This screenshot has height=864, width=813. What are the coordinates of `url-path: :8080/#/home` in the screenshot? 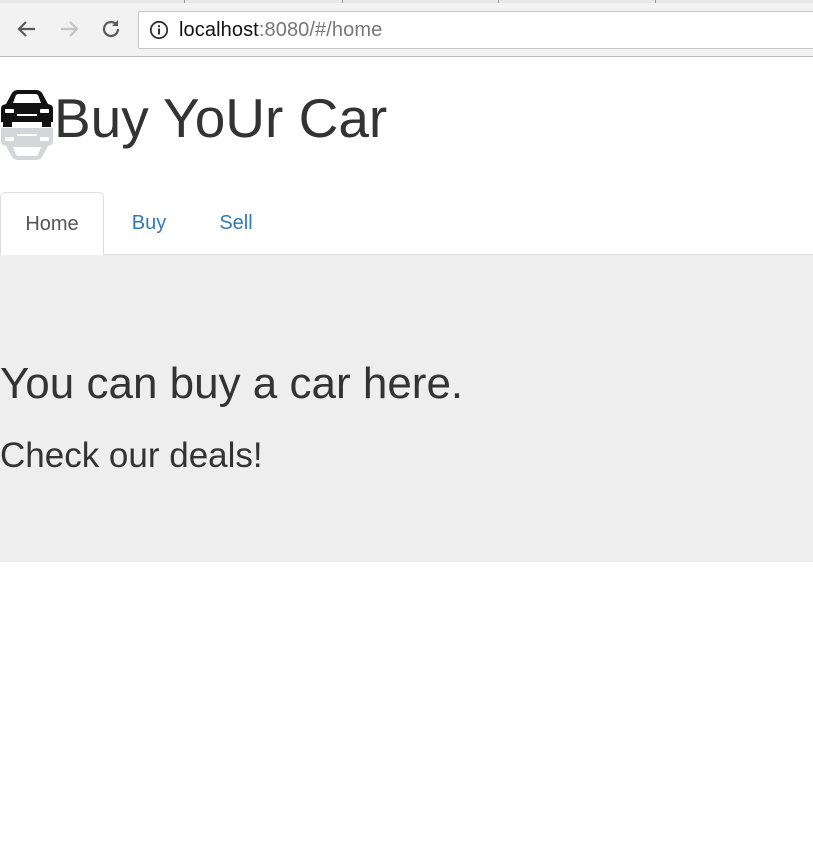 It's located at (320, 29).